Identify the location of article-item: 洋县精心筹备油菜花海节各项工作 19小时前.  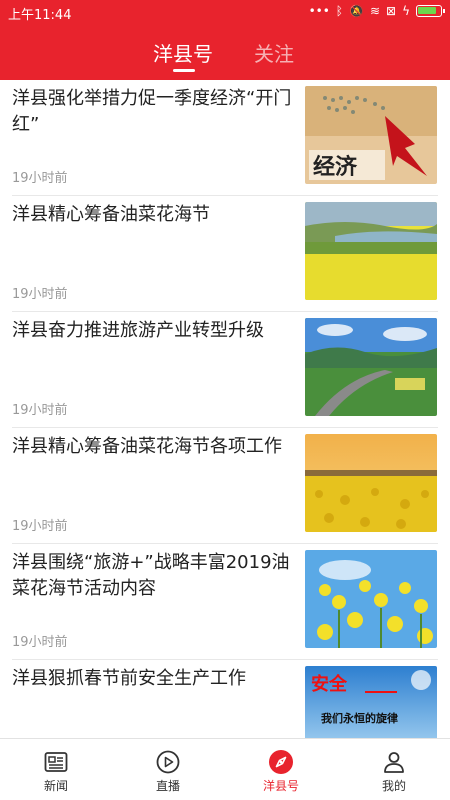
(225, 486).